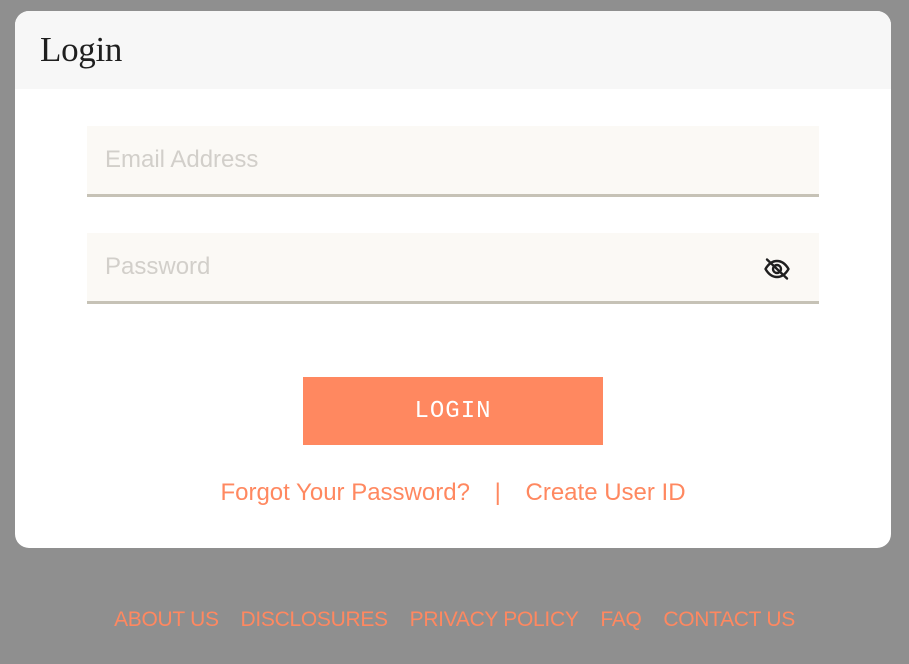  What do you see at coordinates (494, 619) in the screenshot?
I see `footer-link-privacy-policy: PRIVACY POLICY` at bounding box center [494, 619].